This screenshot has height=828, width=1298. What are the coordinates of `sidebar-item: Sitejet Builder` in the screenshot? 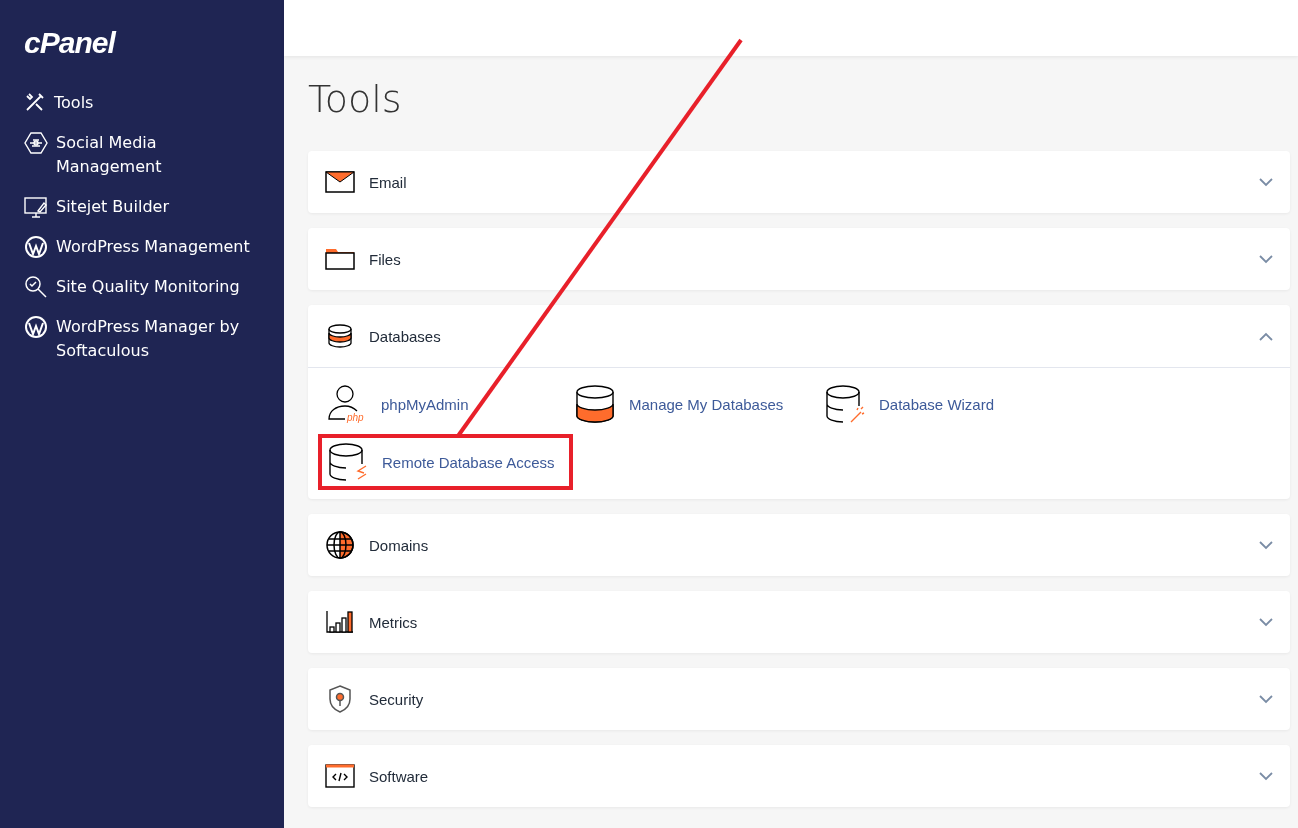 It's located at (138, 207).